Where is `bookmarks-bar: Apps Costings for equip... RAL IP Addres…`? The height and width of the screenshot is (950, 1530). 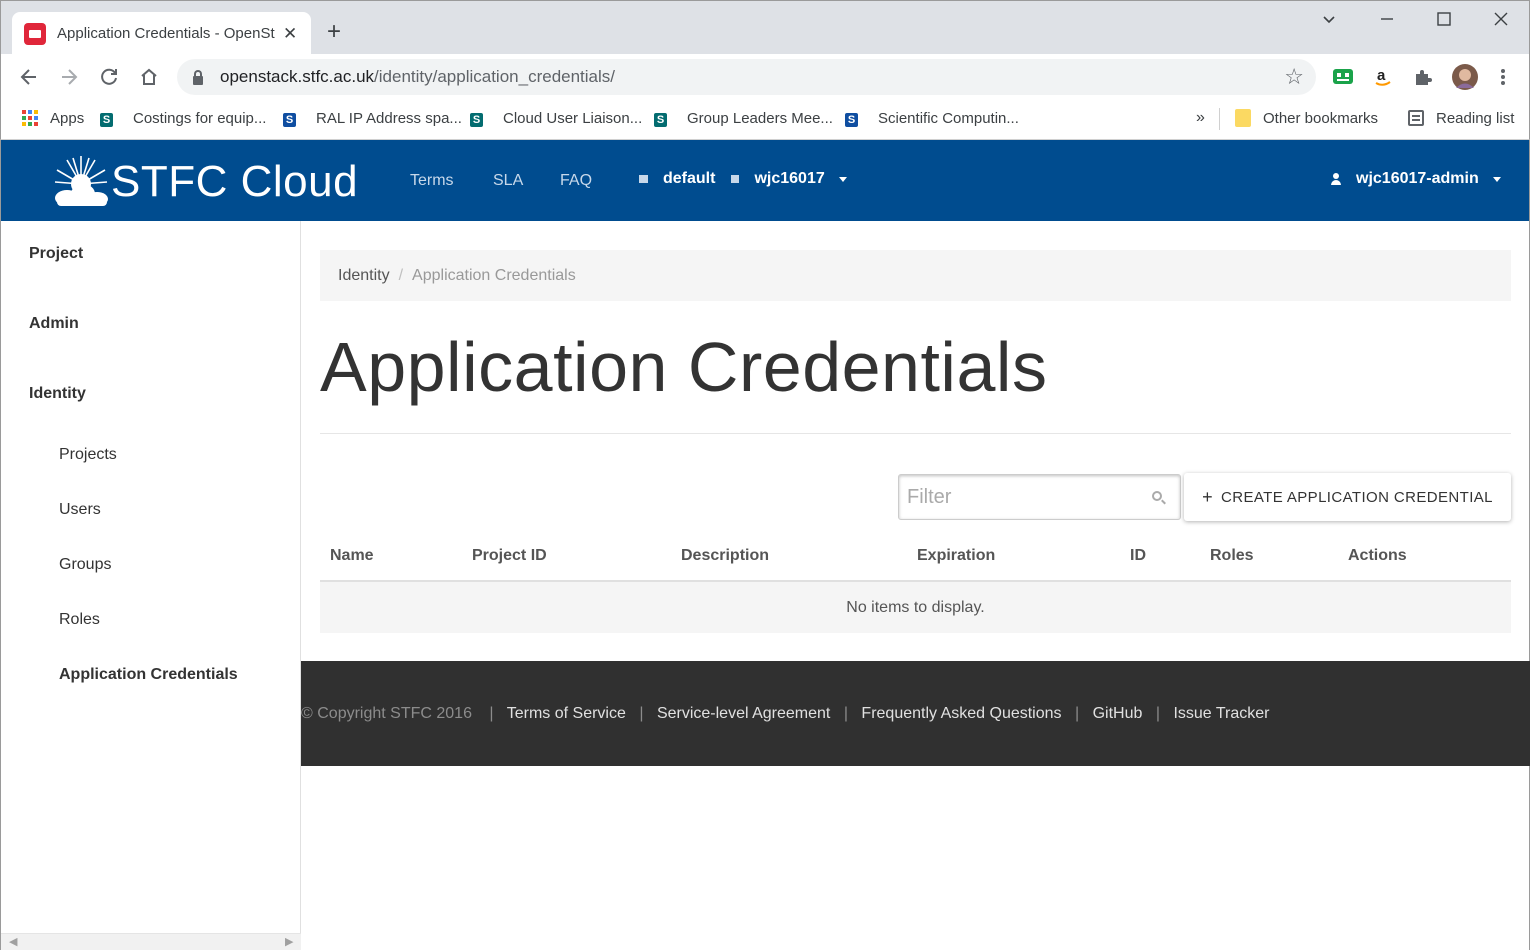
bookmarks-bar: Apps Costings for equip... RAL IP Addres… is located at coordinates (765, 120).